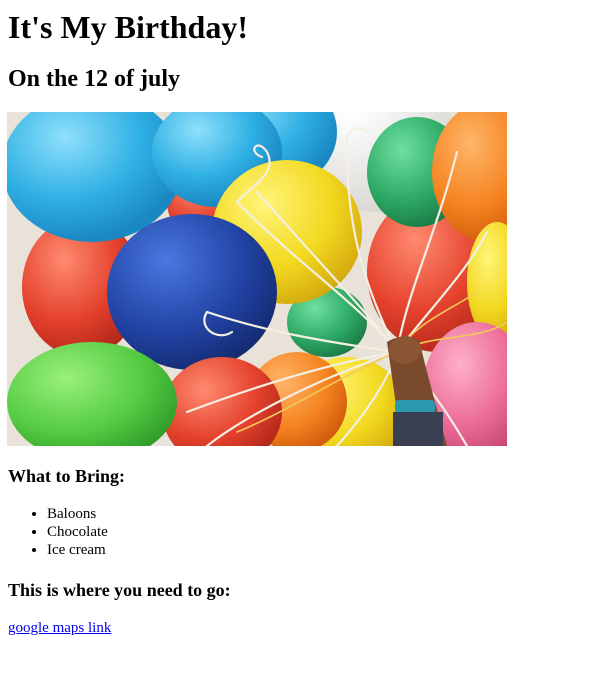 This screenshot has height=685, width=606. I want to click on list-item: Ice cream, so click(77, 550).